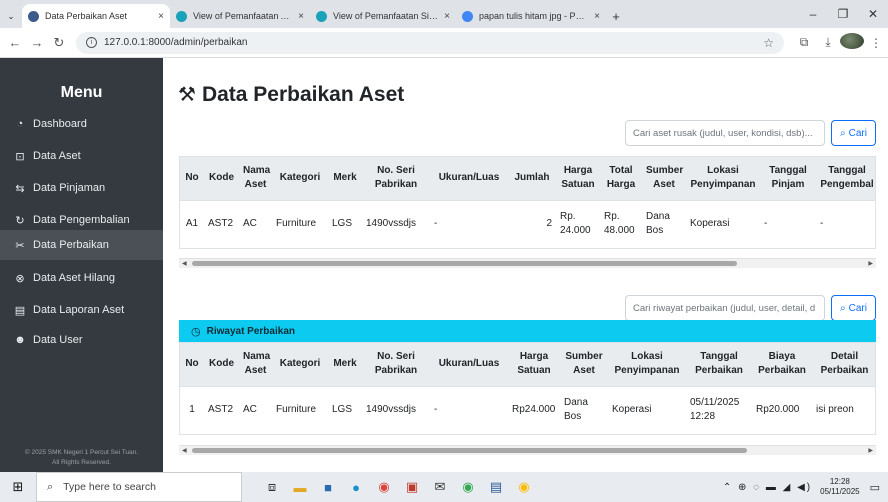 The image size is (888, 502). I want to click on browser-tab-active: Data Perbaikan Aset ×, so click(96, 16).